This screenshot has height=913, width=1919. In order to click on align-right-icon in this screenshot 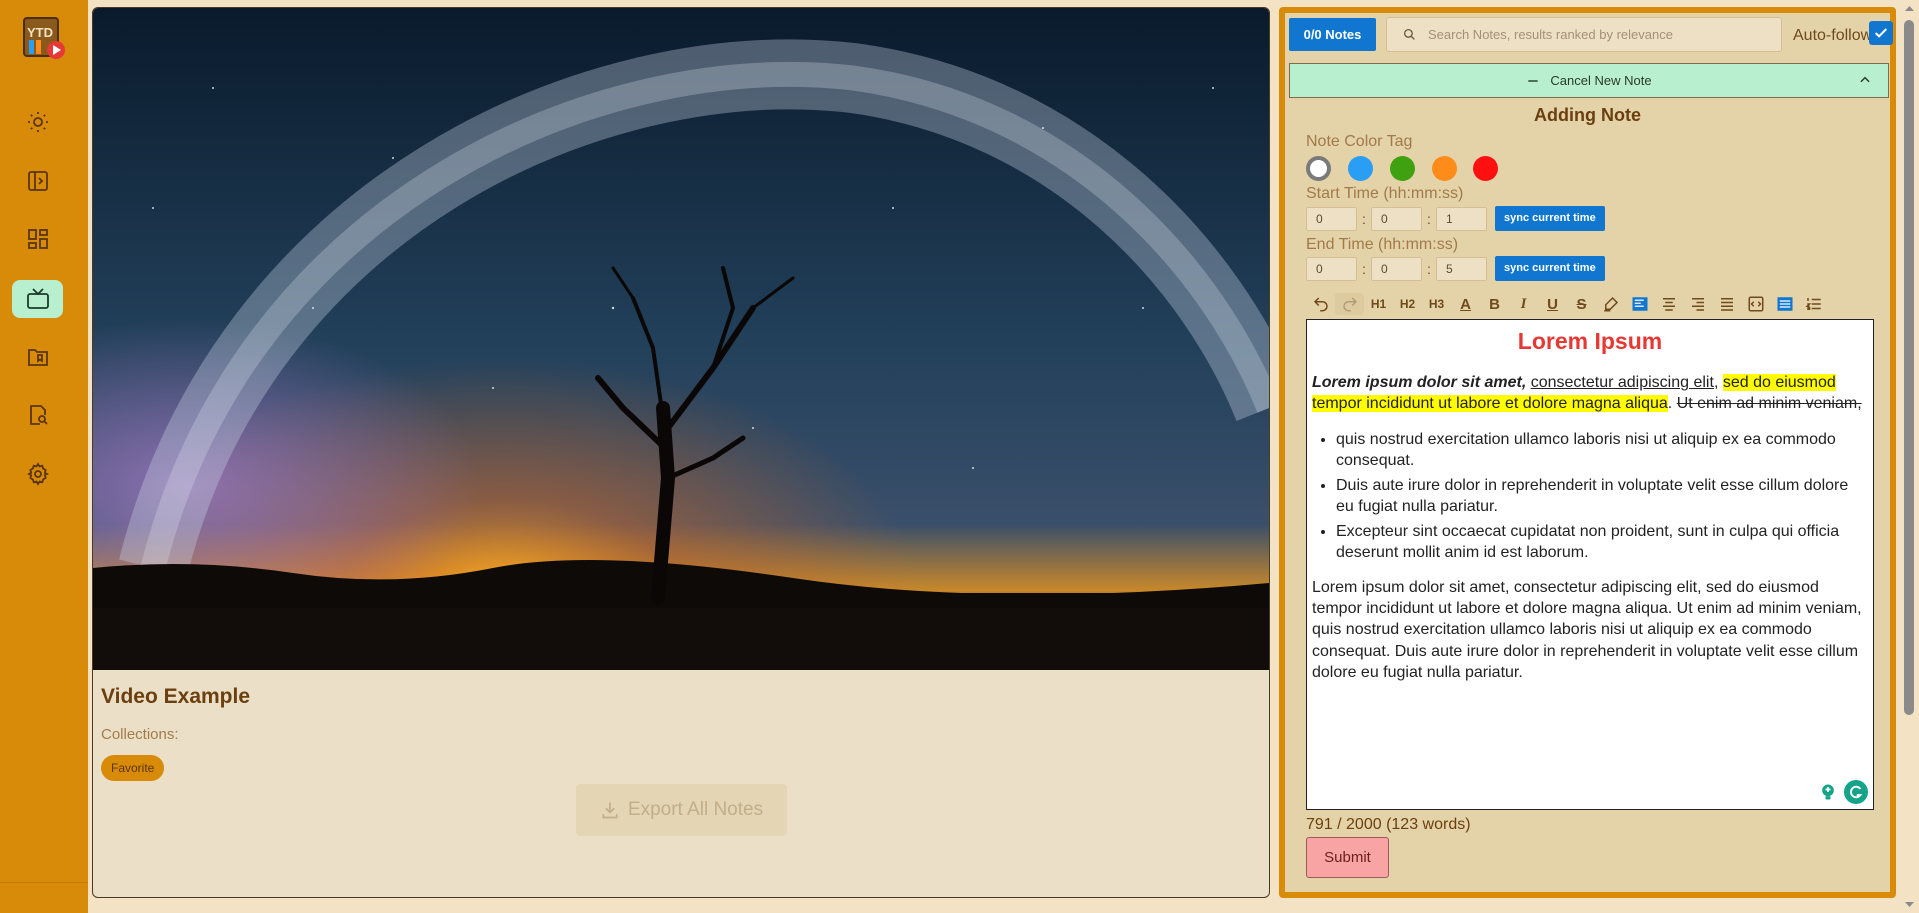, I will do `click(1697, 304)`.